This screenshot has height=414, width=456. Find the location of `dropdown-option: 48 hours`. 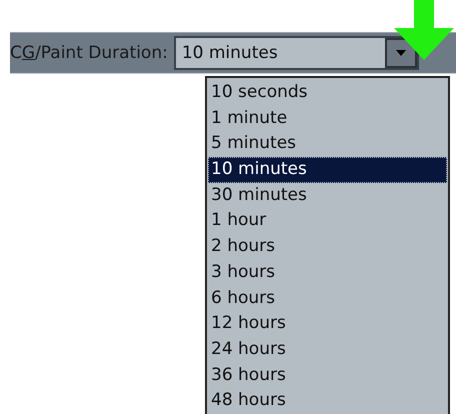

dropdown-option: 48 hours is located at coordinates (327, 401).